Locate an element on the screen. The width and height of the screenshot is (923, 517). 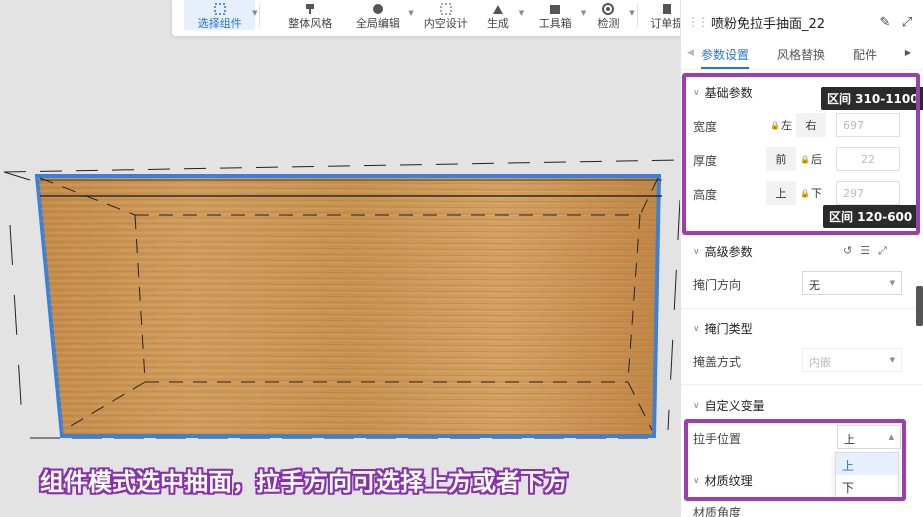
tab-style-replace: 风格替换 is located at coordinates (801, 56).